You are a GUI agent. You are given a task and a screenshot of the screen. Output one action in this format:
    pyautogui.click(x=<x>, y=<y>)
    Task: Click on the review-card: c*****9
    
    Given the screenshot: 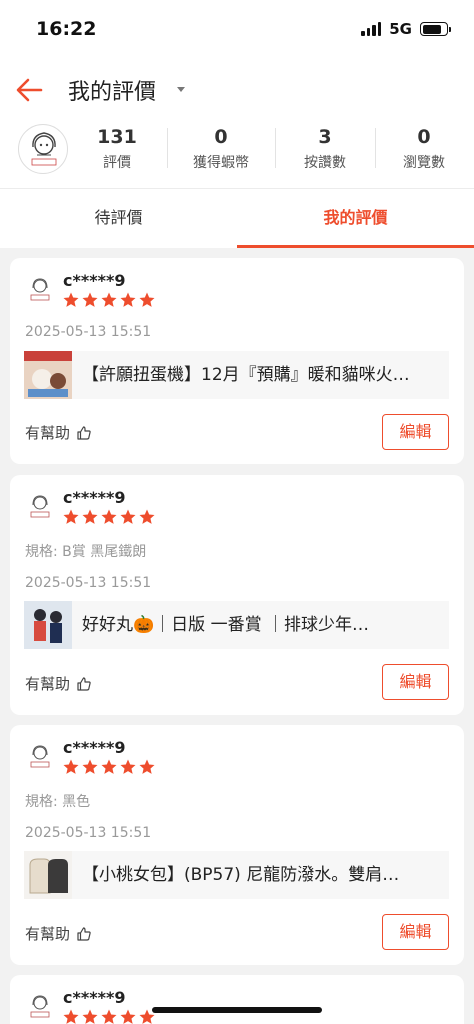 What is the action you would take?
    pyautogui.click(x=237, y=999)
    